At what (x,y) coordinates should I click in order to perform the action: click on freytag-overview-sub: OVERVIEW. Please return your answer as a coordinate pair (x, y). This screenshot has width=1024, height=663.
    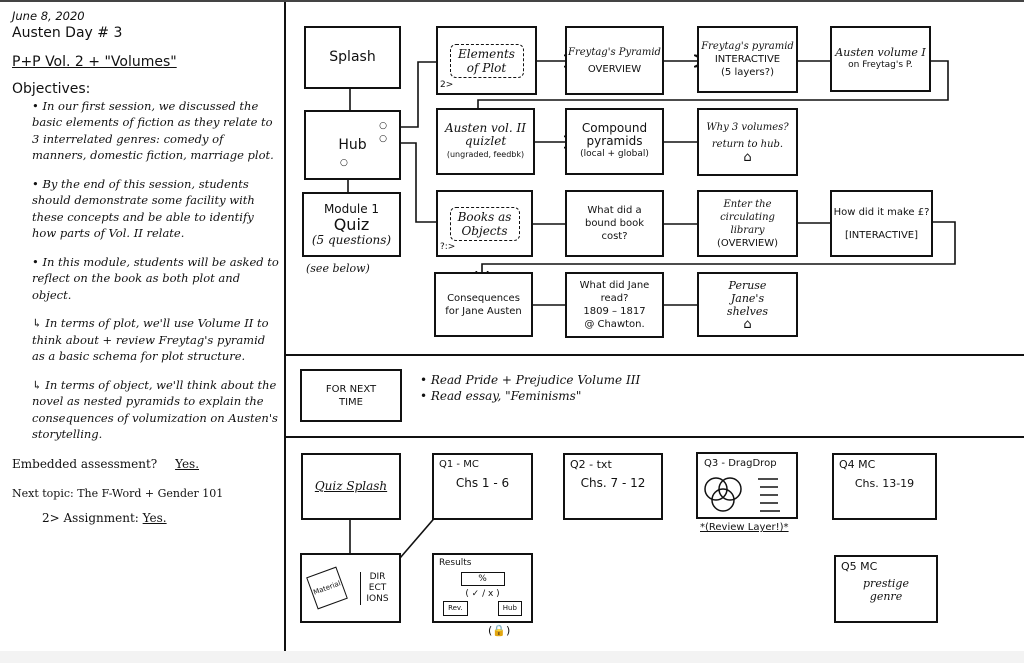
    Looking at the image, I should click on (614, 69).